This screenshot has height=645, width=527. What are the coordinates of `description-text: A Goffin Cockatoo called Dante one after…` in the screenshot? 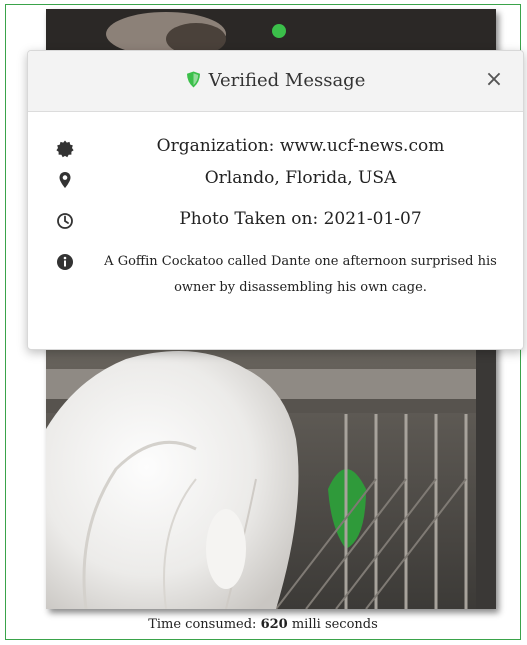 It's located at (300, 274).